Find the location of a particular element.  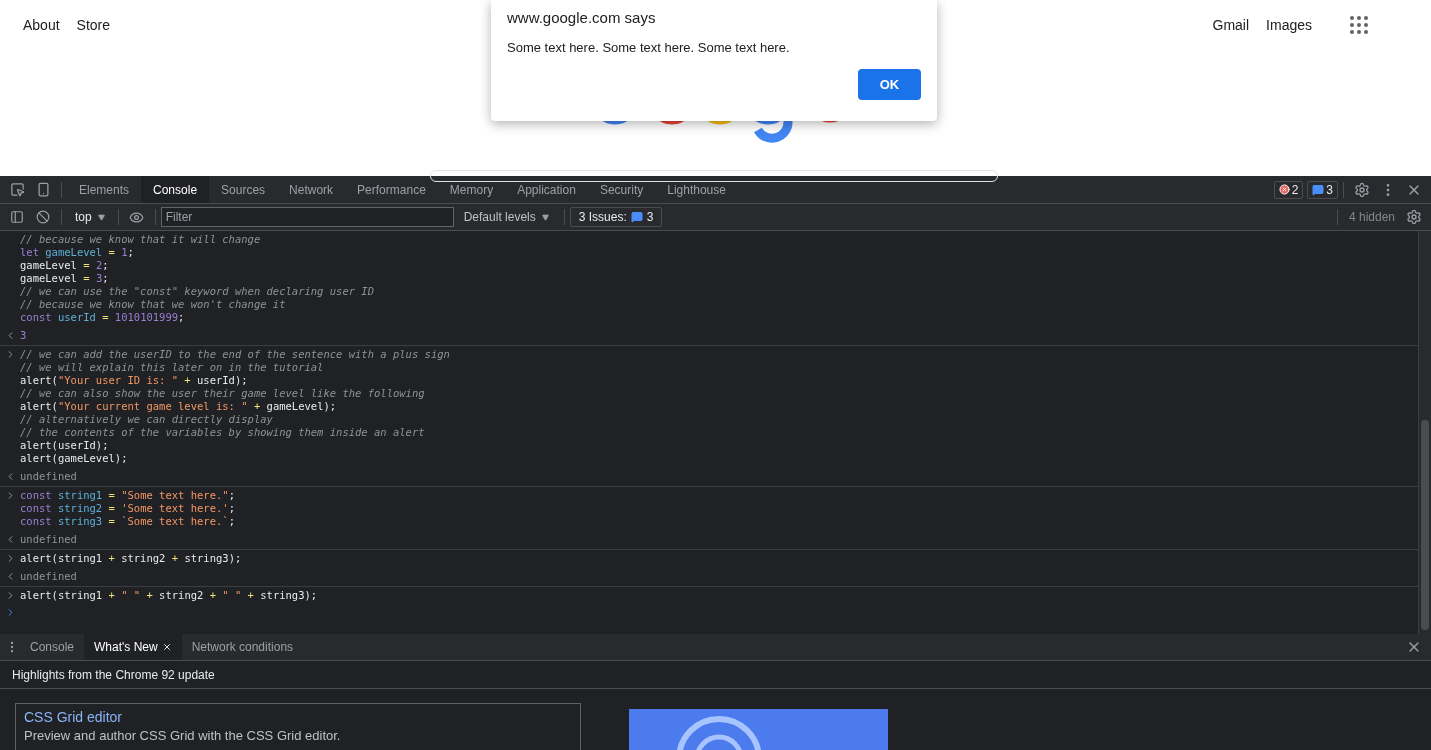

devtools-tab: Lighthouse is located at coordinates (696, 189).